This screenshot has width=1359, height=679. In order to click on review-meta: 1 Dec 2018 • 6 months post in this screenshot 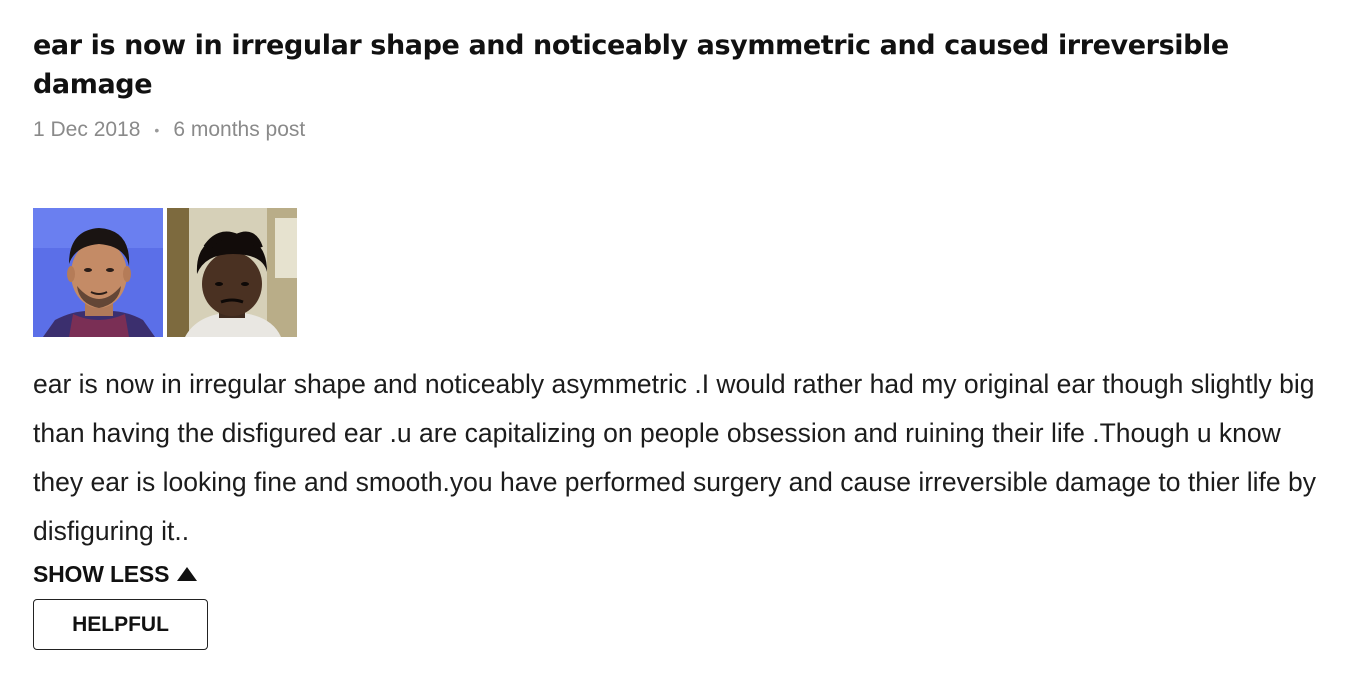, I will do `click(683, 130)`.